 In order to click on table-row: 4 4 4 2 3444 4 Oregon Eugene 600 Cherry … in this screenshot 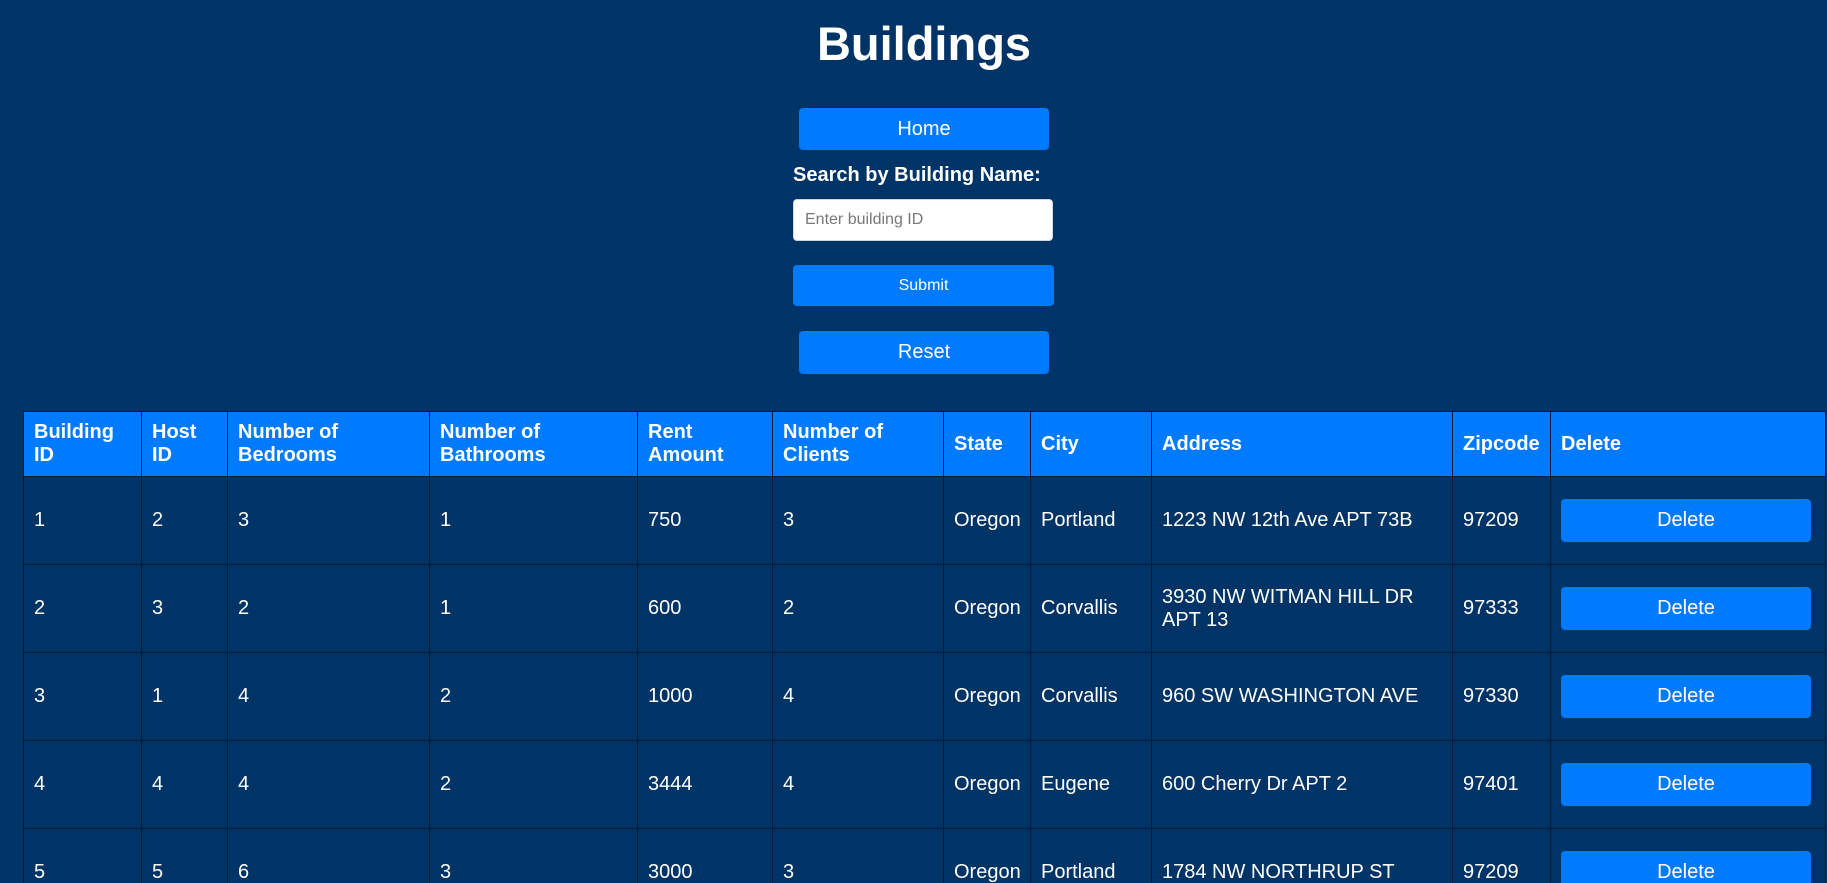, I will do `click(924, 784)`.